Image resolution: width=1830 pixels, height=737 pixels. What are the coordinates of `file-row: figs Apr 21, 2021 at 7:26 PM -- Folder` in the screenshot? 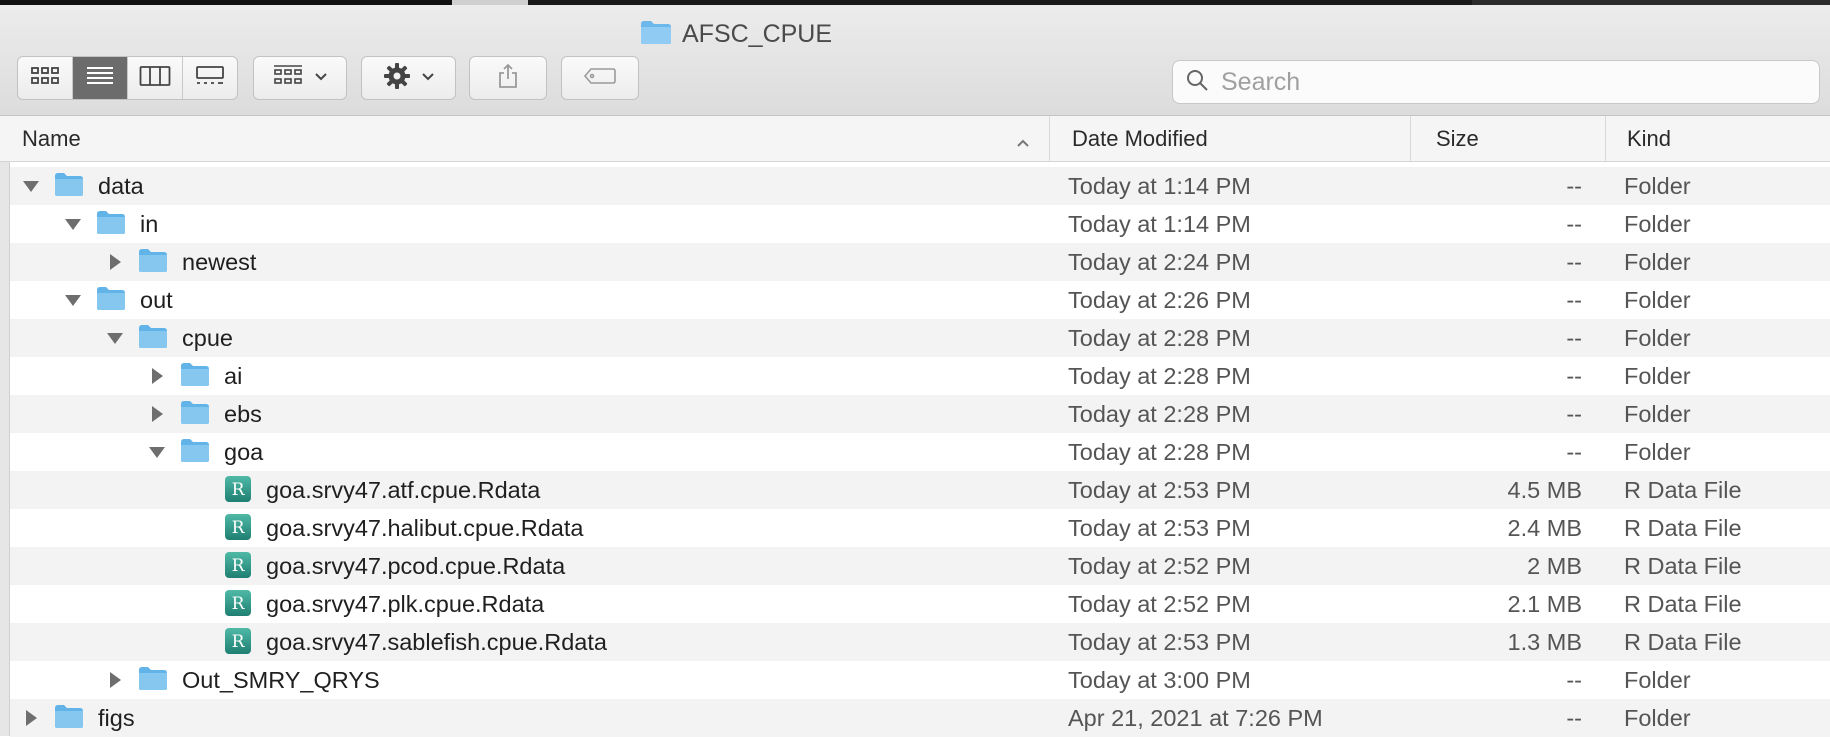 It's located at (920, 718).